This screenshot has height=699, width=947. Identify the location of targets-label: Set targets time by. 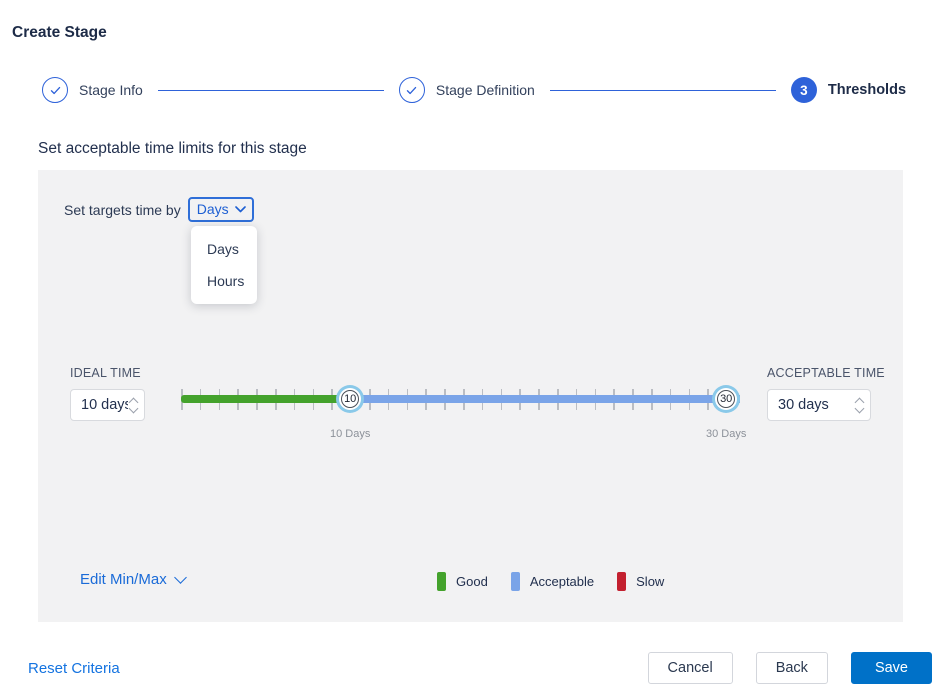
(122, 209).